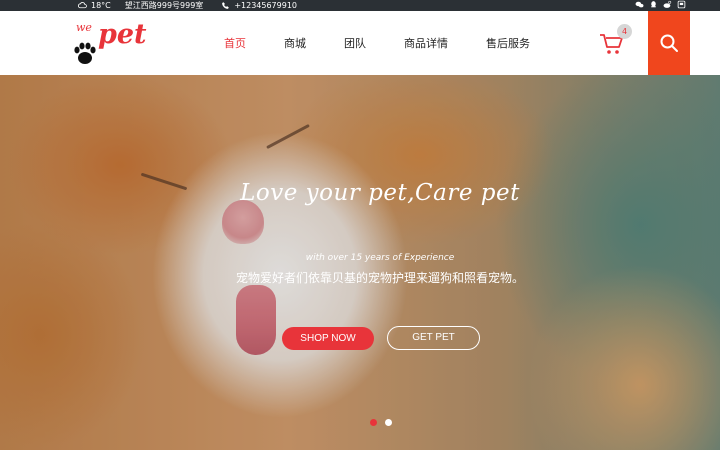  Describe the element at coordinates (508, 43) in the screenshot. I see `nav-item-after-sales: 售后服务` at that location.